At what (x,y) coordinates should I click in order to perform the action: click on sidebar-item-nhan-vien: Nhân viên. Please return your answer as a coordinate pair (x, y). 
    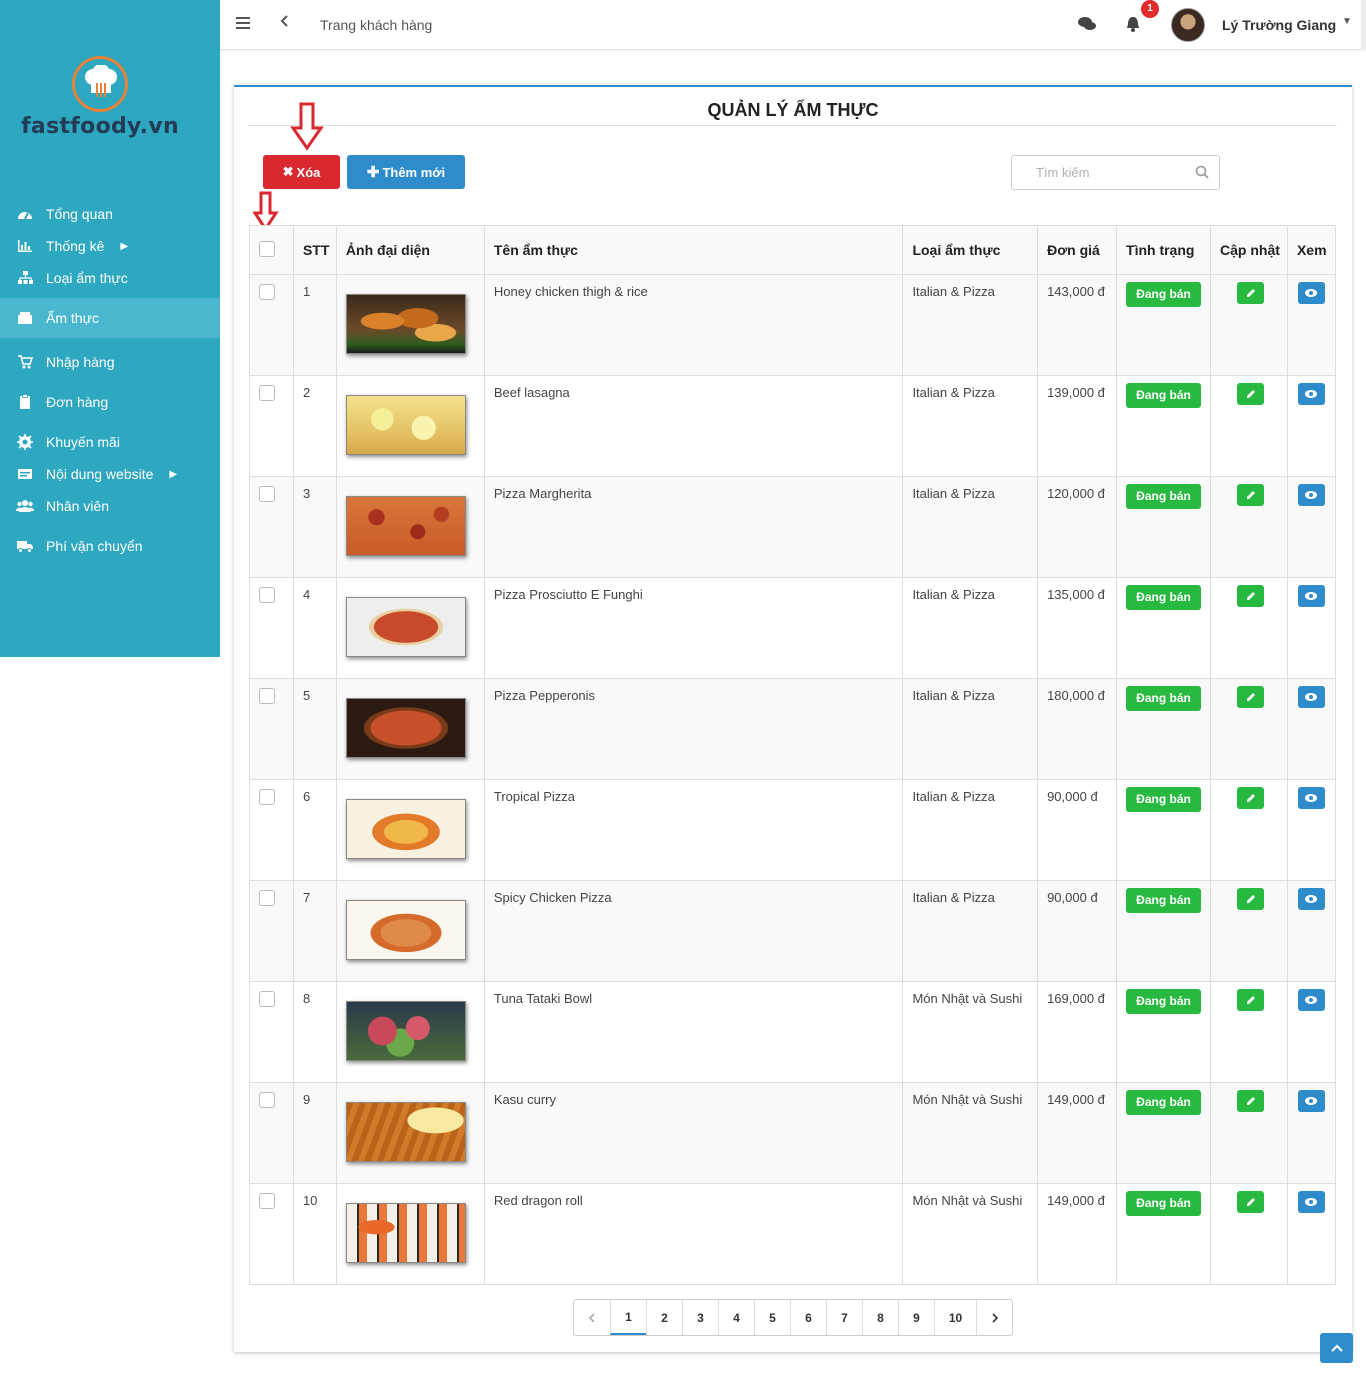
    Looking at the image, I should click on (110, 506).